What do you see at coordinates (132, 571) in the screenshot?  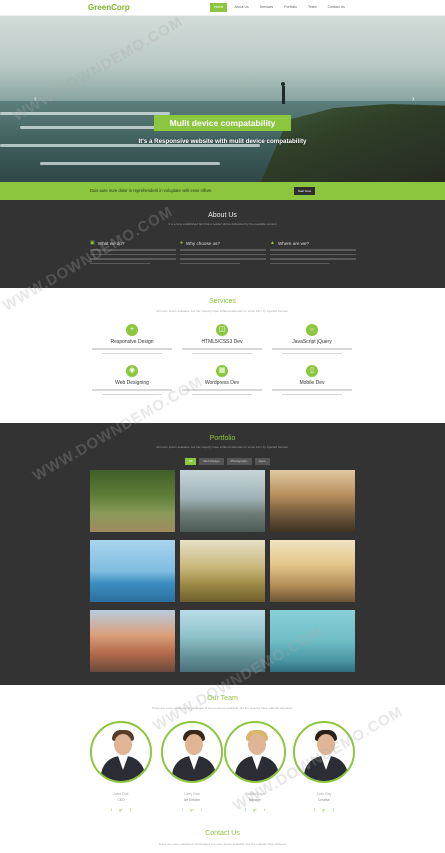 I see `portfolio-item-seagull` at bounding box center [132, 571].